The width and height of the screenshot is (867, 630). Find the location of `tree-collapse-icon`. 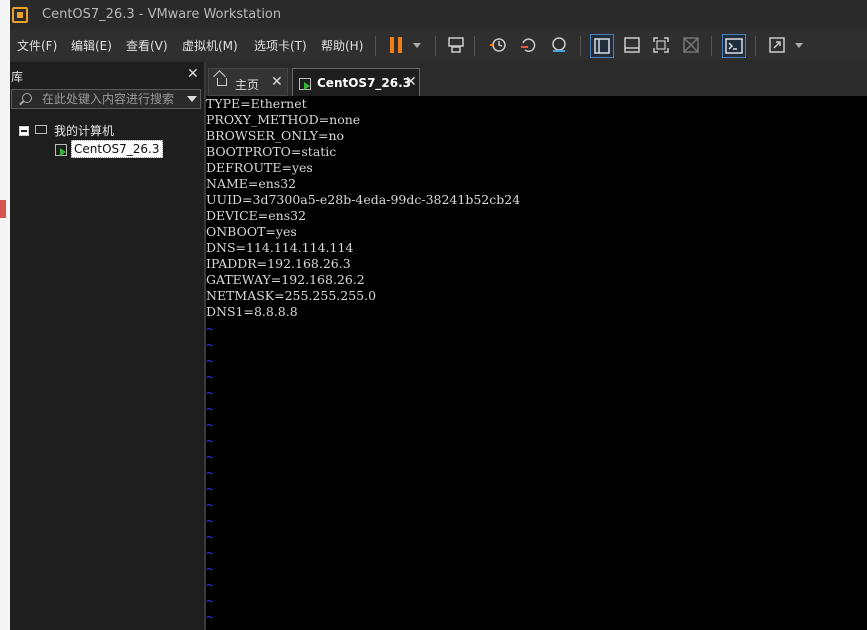

tree-collapse-icon is located at coordinates (24, 131).